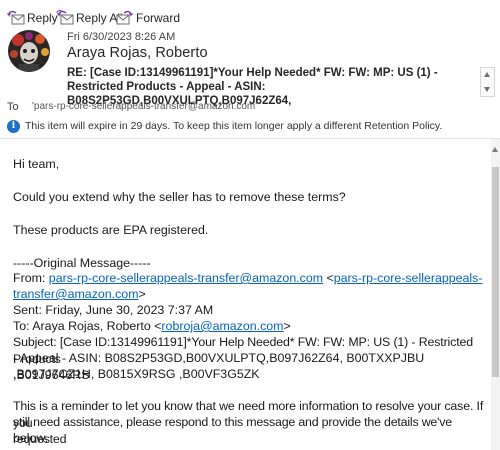  I want to click on from-label: From:, so click(31, 278).